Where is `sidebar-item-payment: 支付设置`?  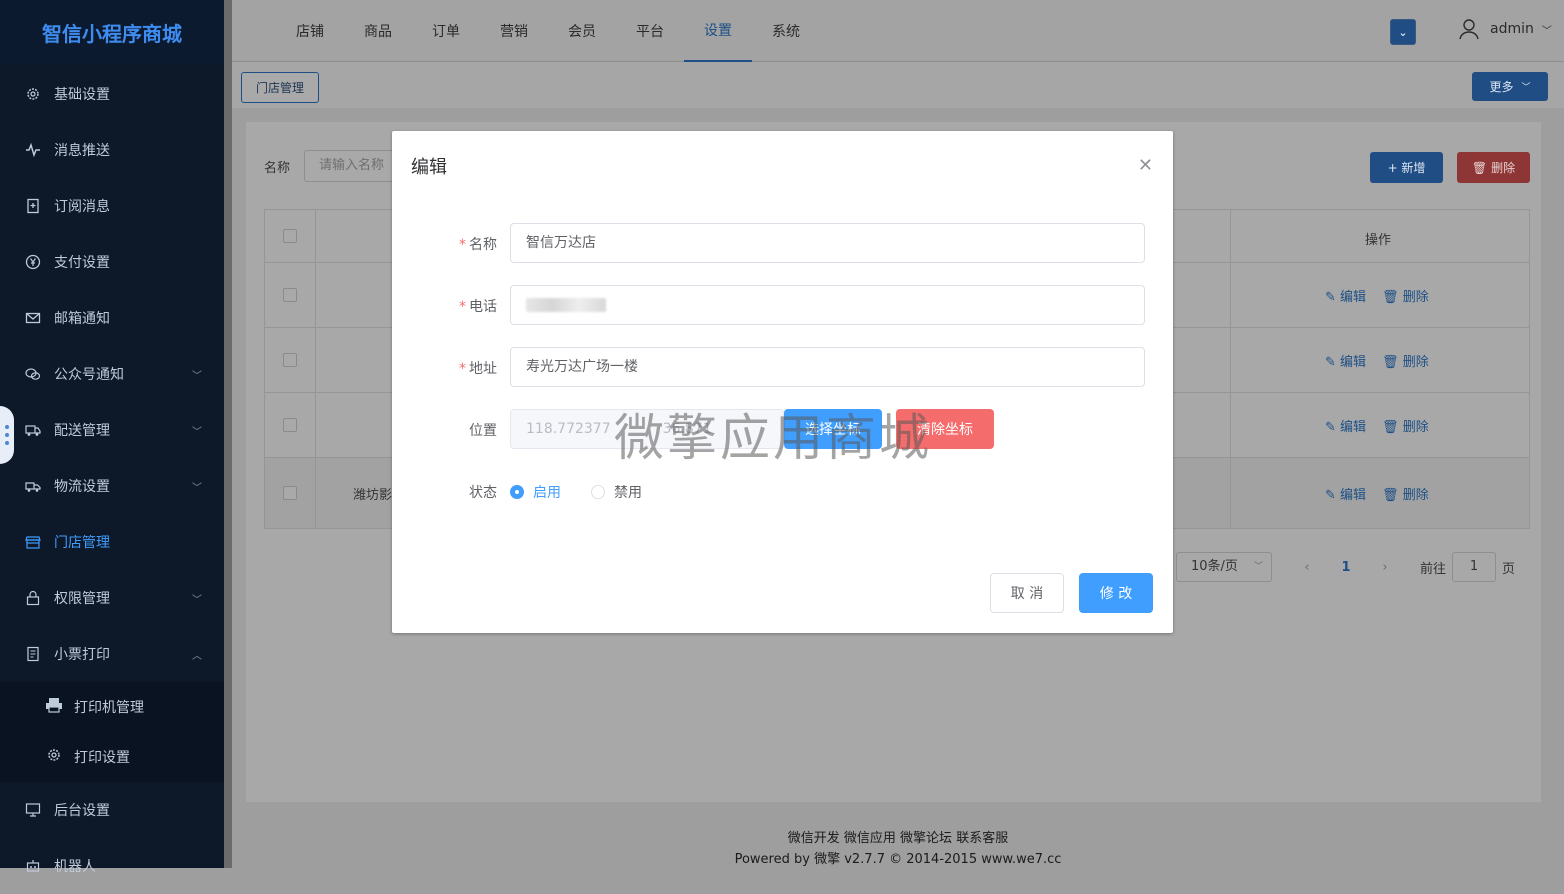 sidebar-item-payment: 支付设置 is located at coordinates (112, 262).